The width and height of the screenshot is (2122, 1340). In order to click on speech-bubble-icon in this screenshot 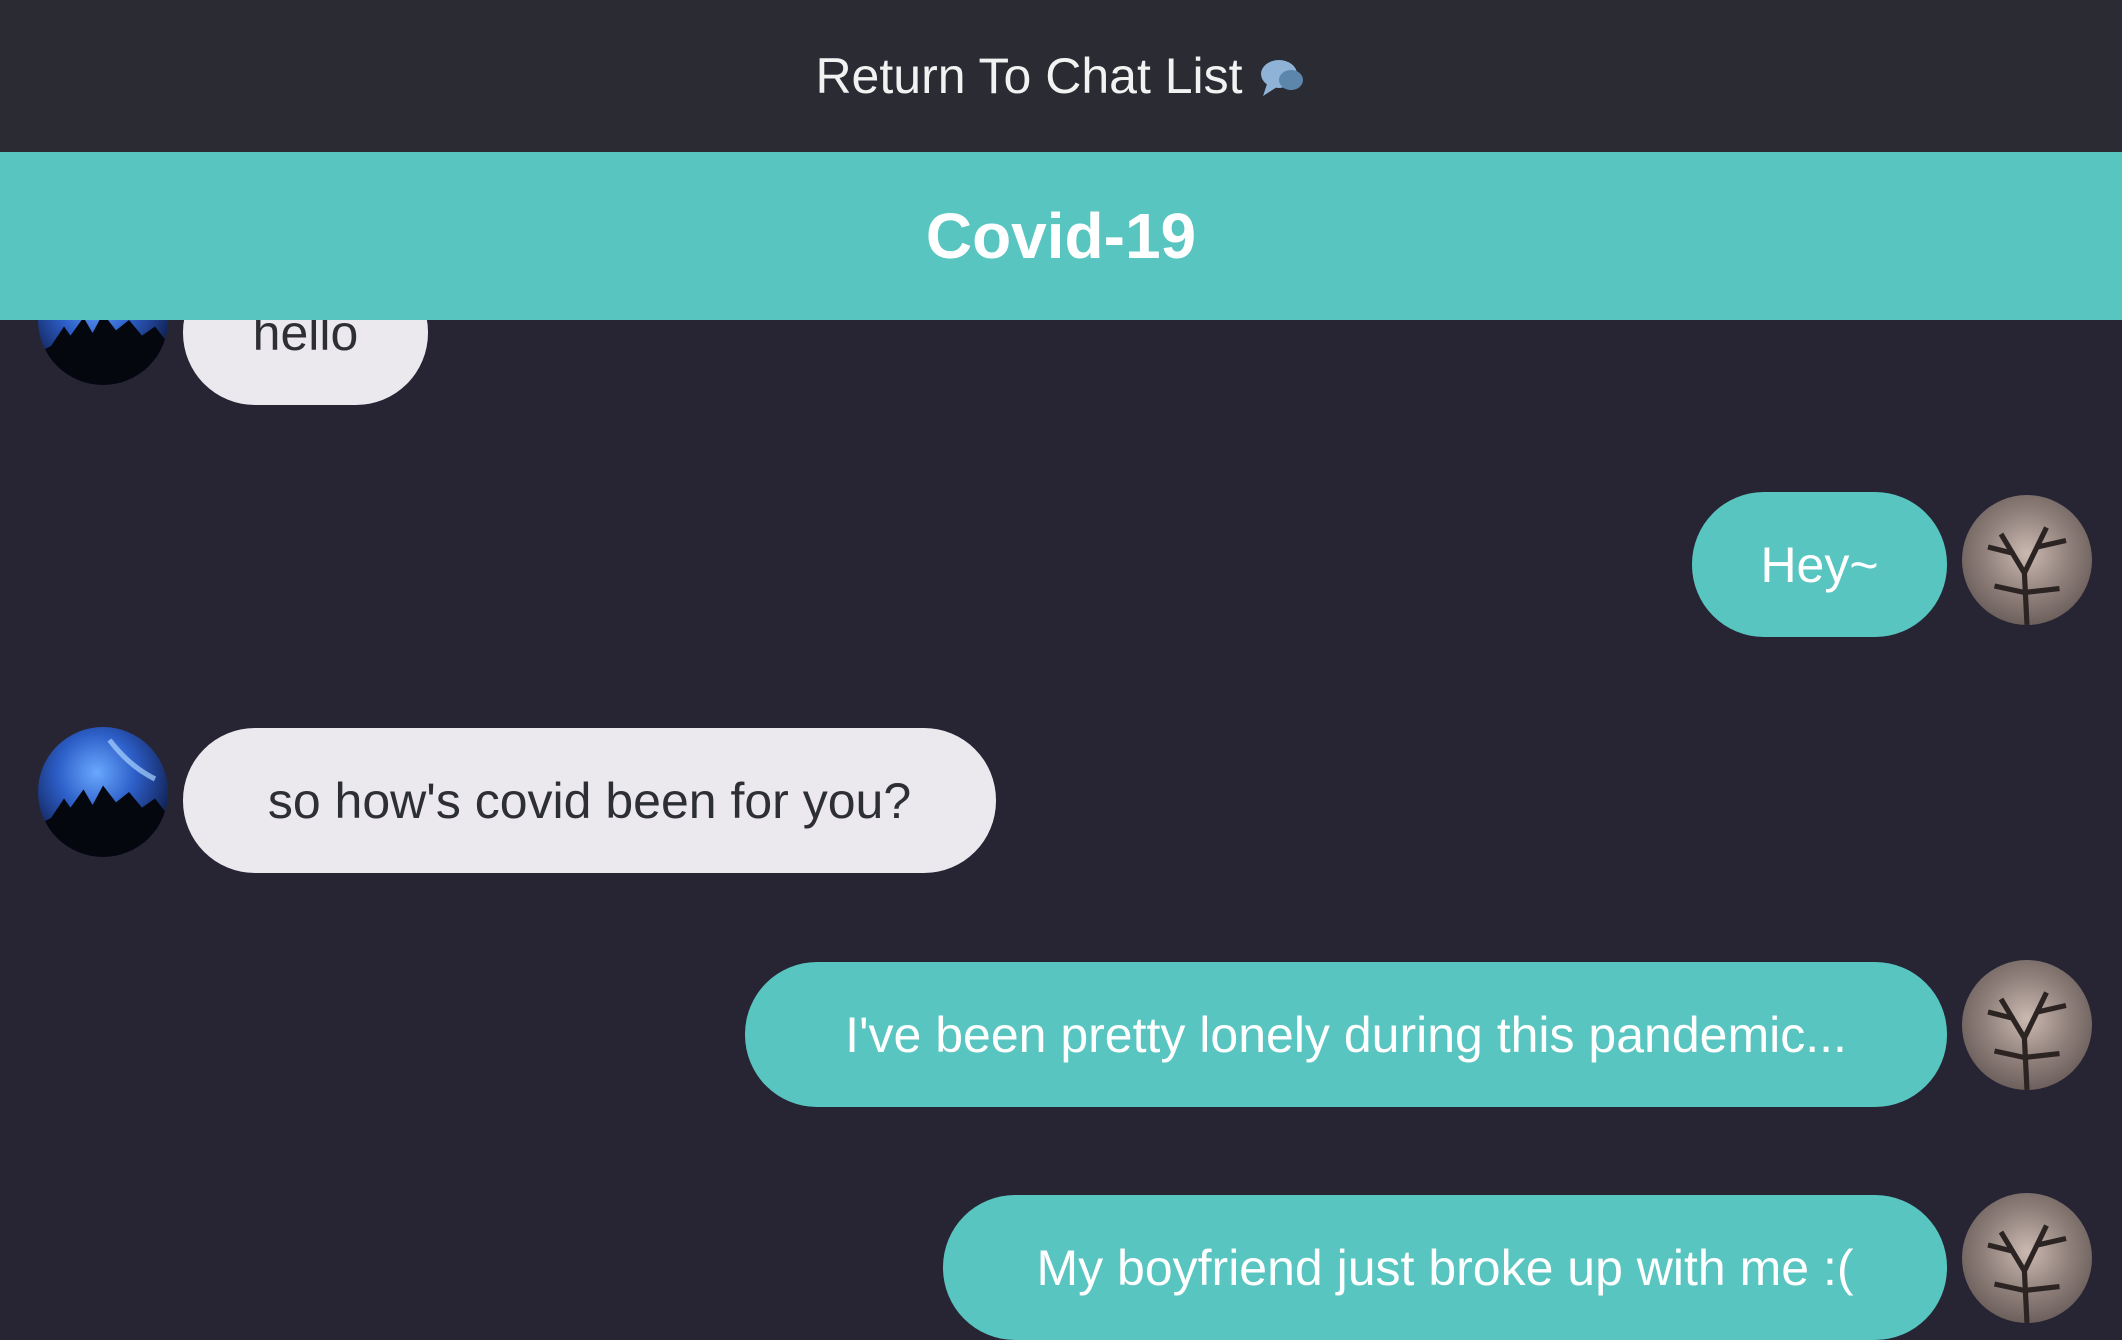, I will do `click(1282, 76)`.